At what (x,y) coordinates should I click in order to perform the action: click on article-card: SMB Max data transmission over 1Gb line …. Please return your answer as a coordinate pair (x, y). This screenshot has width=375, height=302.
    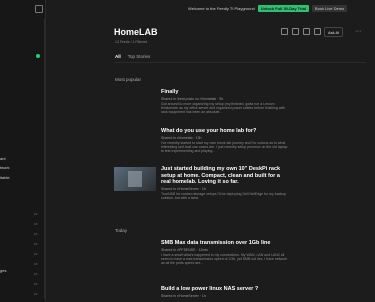
    Looking at the image, I should click on (226, 252).